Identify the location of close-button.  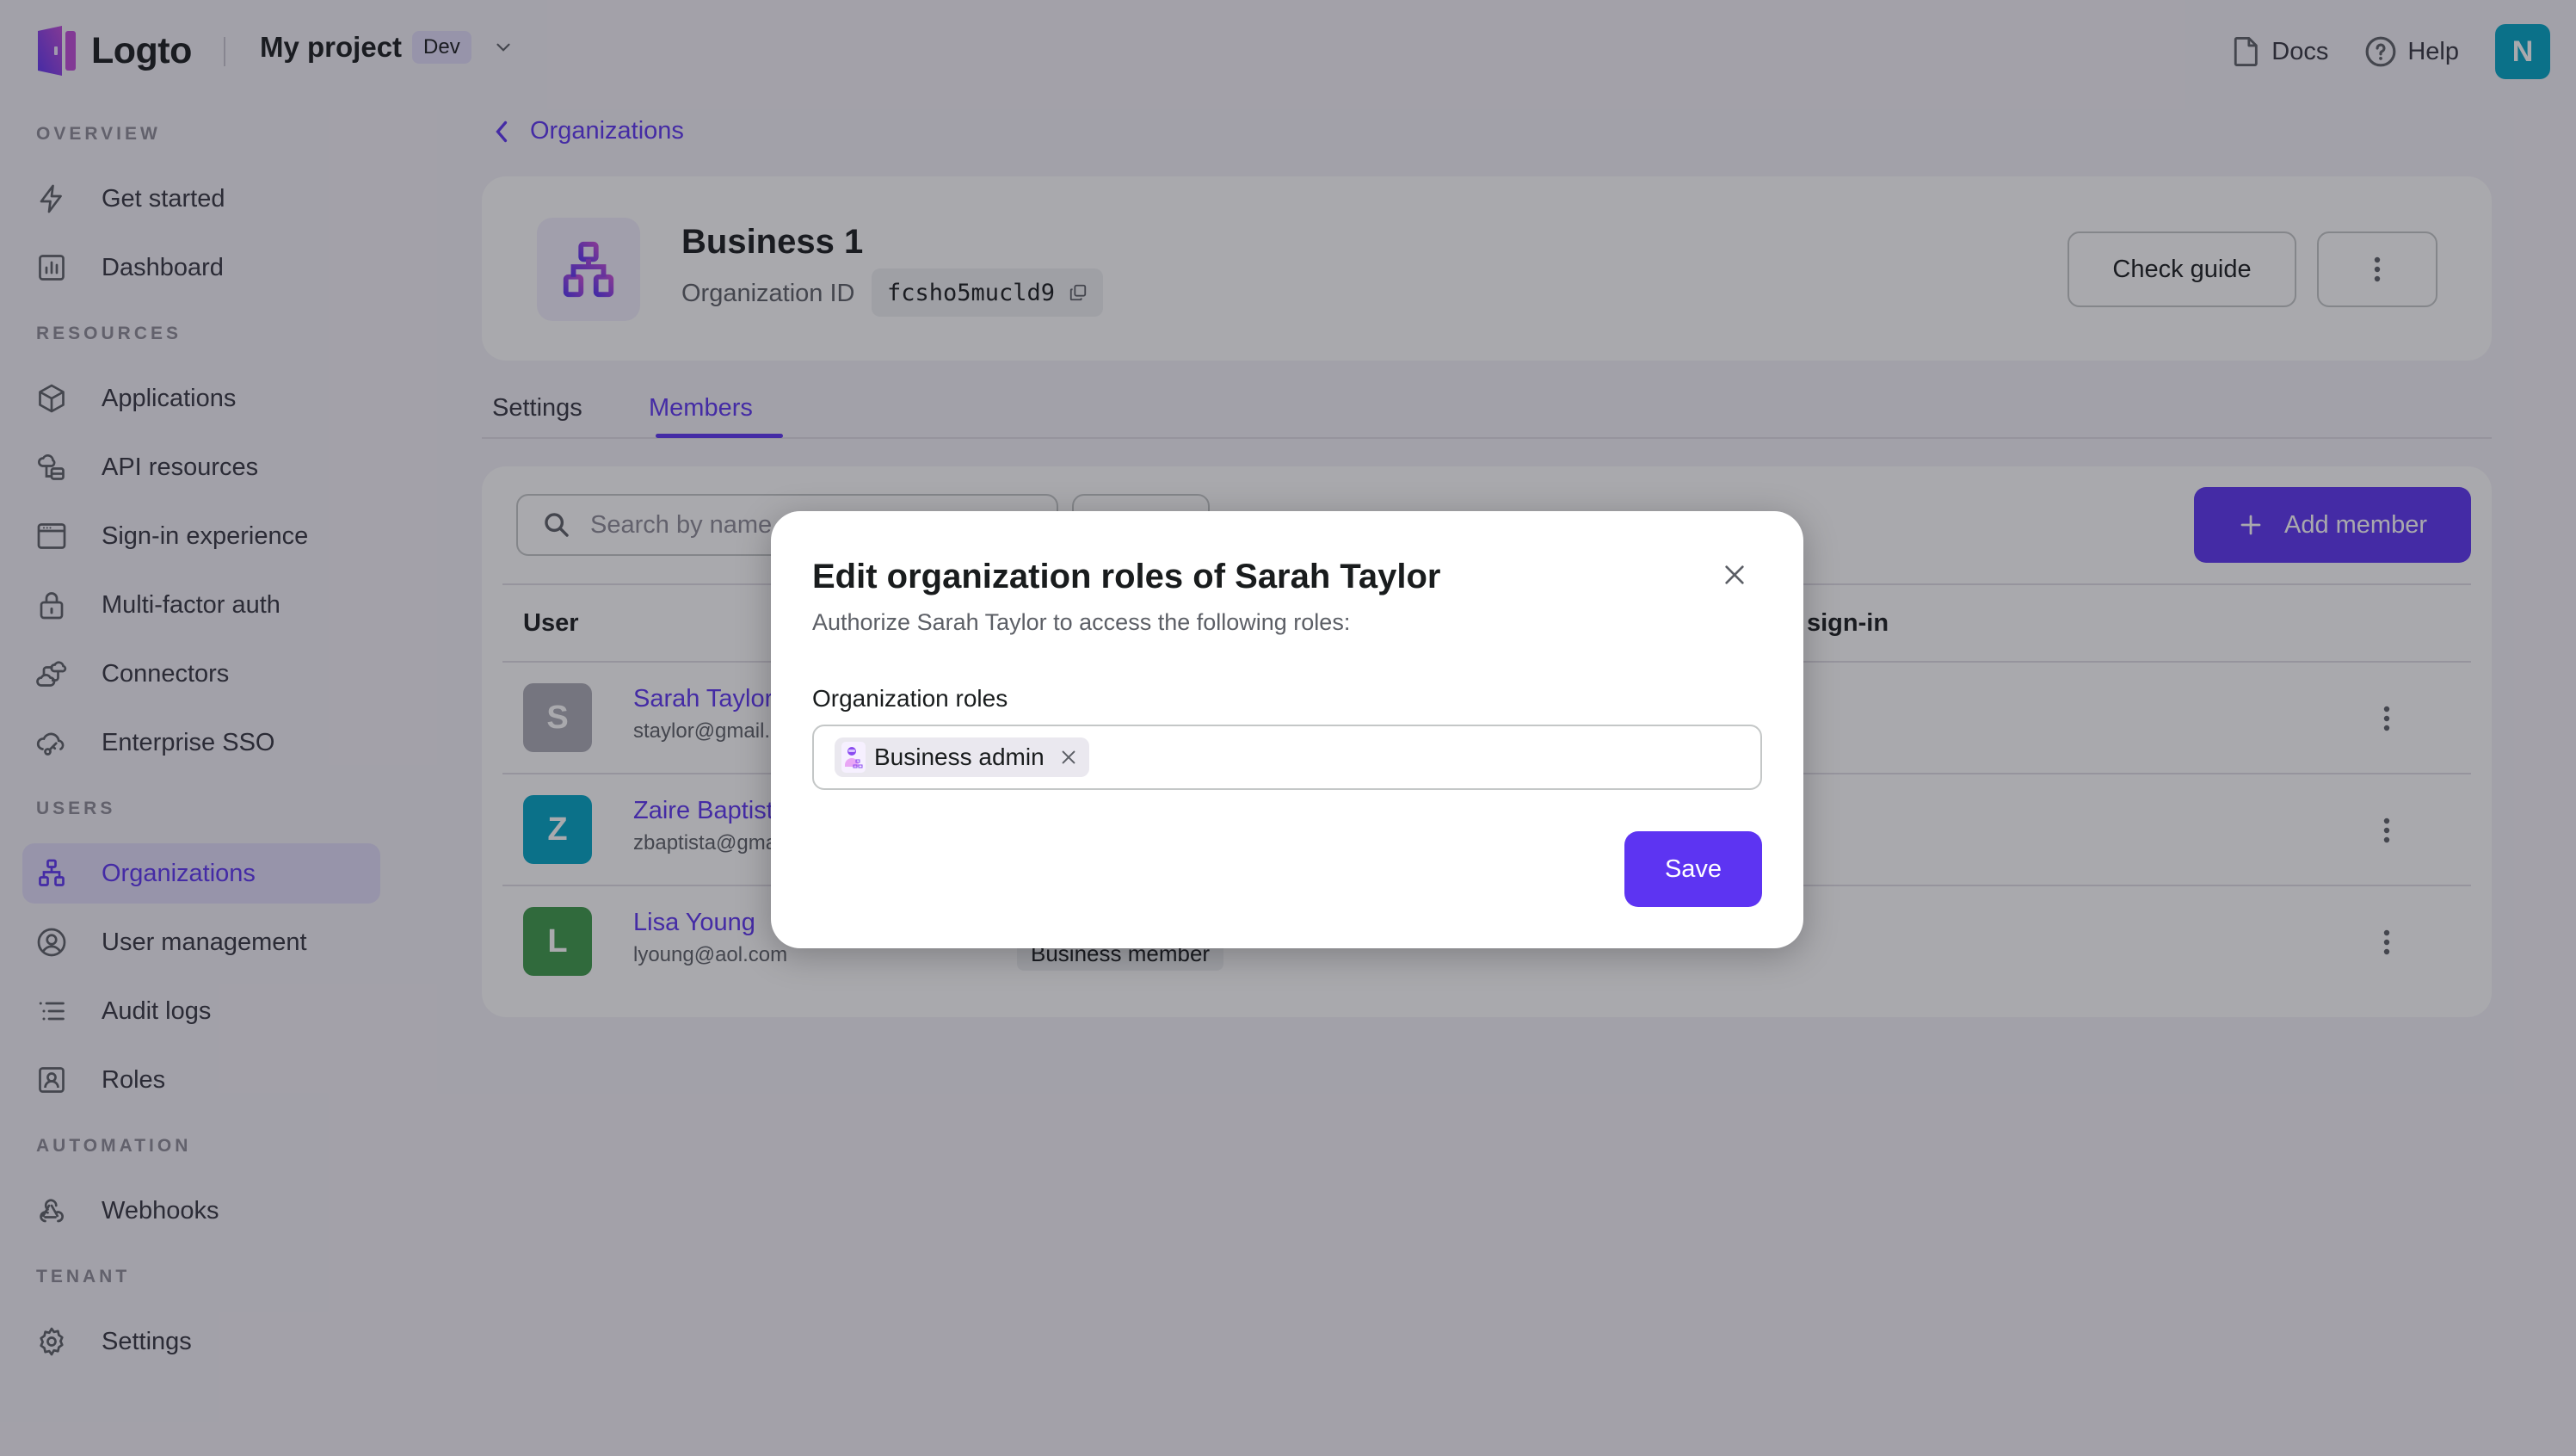
(1734, 575).